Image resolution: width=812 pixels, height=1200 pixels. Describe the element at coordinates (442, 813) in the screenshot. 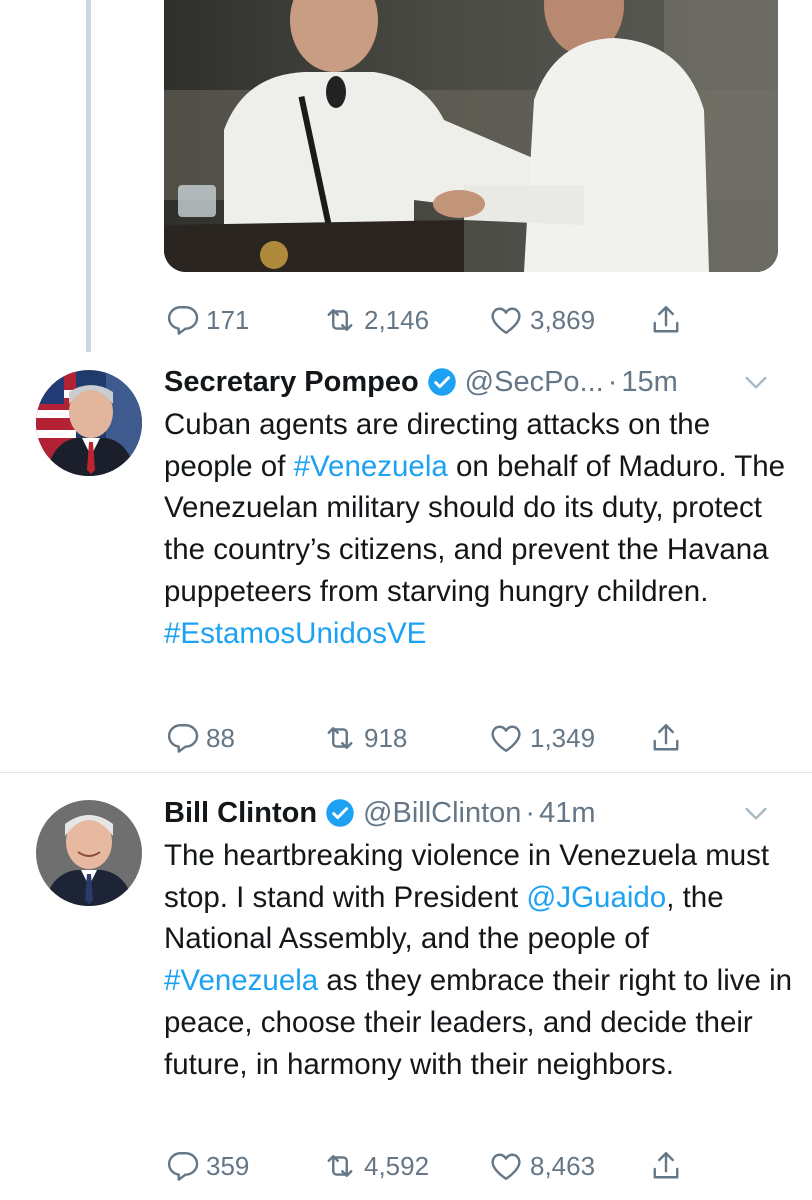

I see `handle: @BillClinton` at that location.